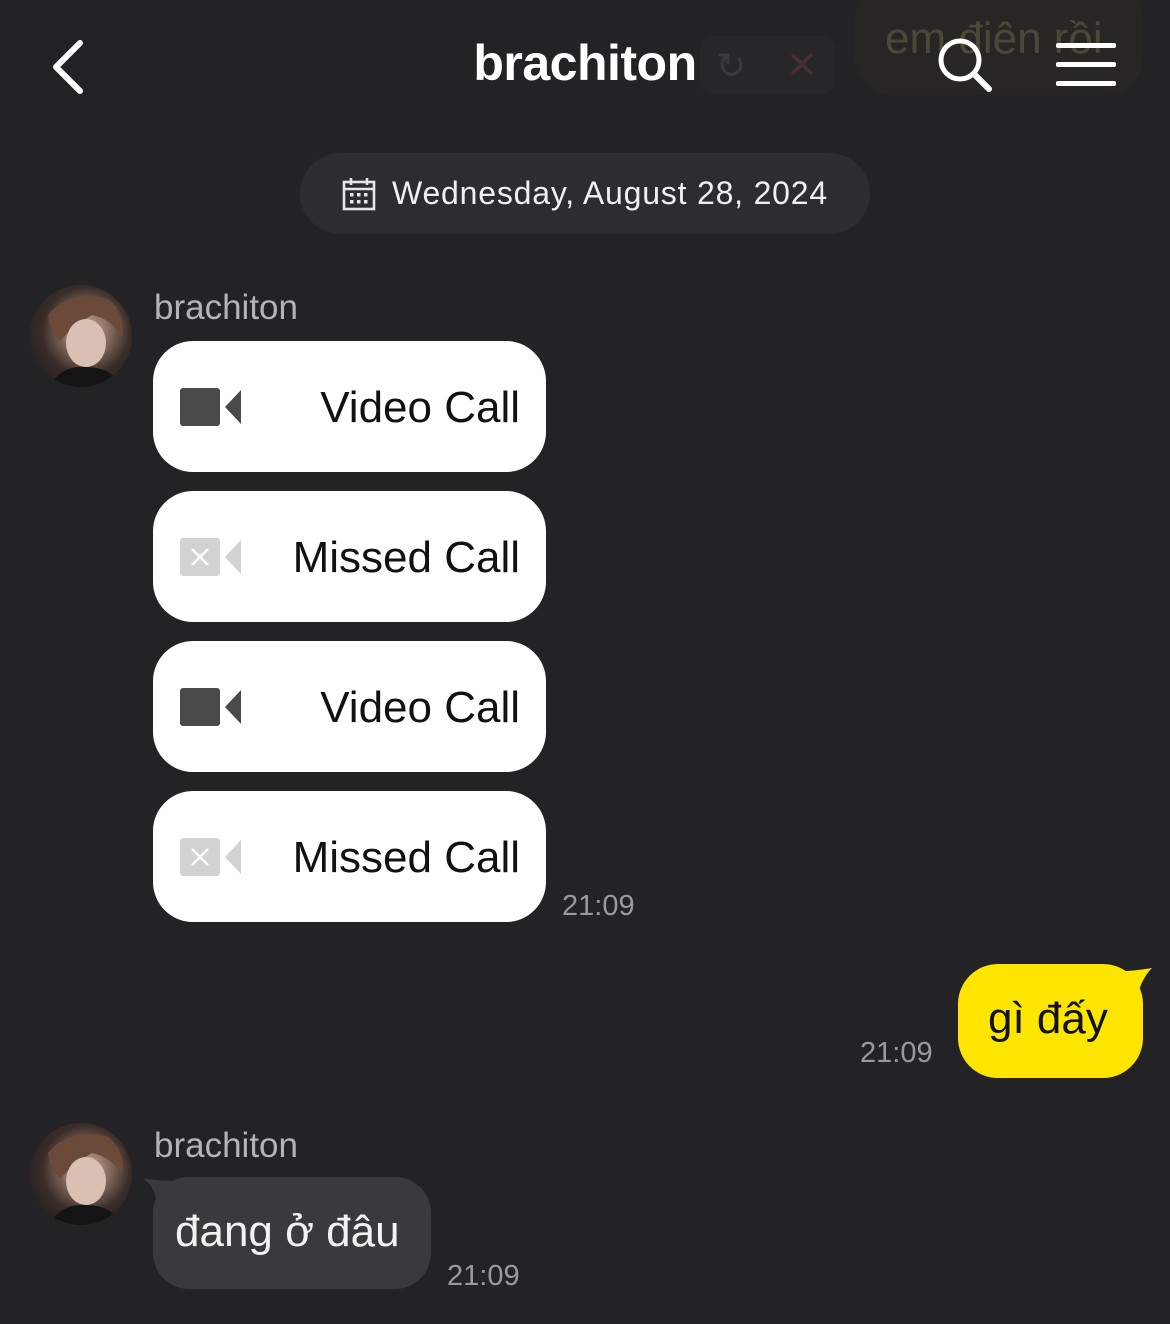 The image size is (1170, 1324). I want to click on date-text: Wednesday, August 28, 2024, so click(610, 193).